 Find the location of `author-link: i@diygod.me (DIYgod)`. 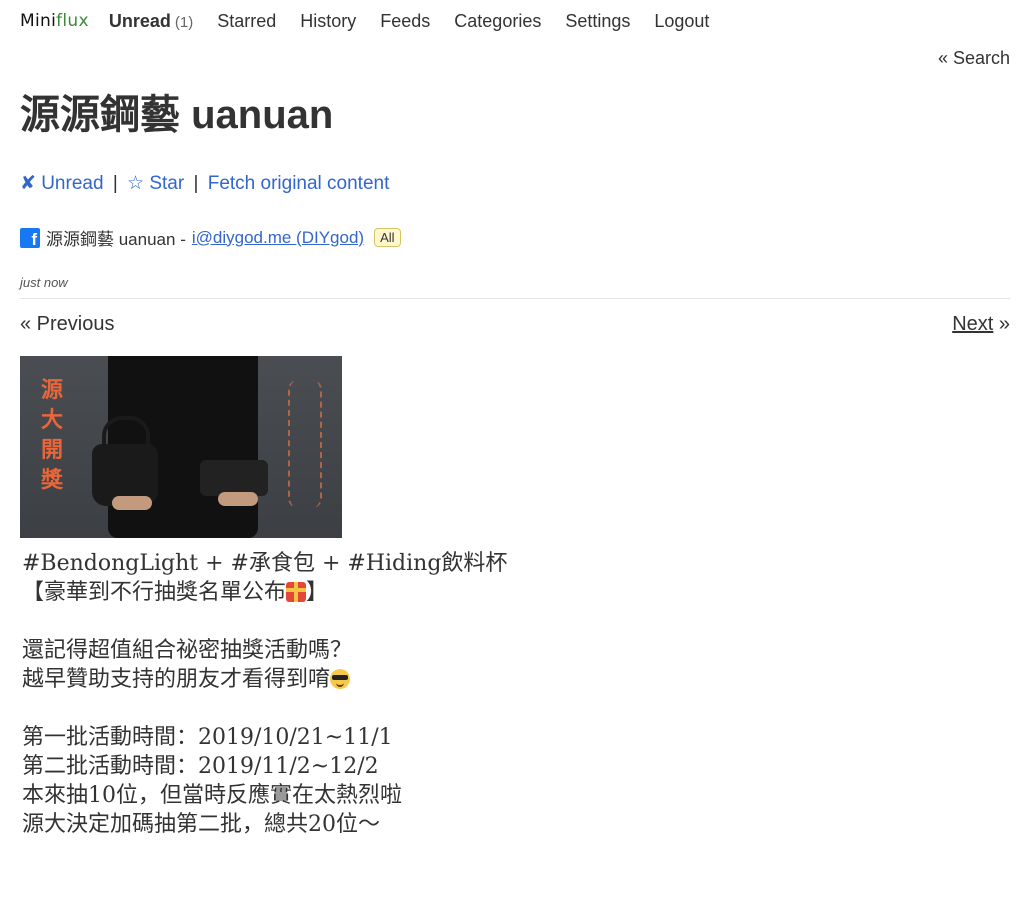

author-link: i@diygod.me (DIYgod) is located at coordinates (278, 238).